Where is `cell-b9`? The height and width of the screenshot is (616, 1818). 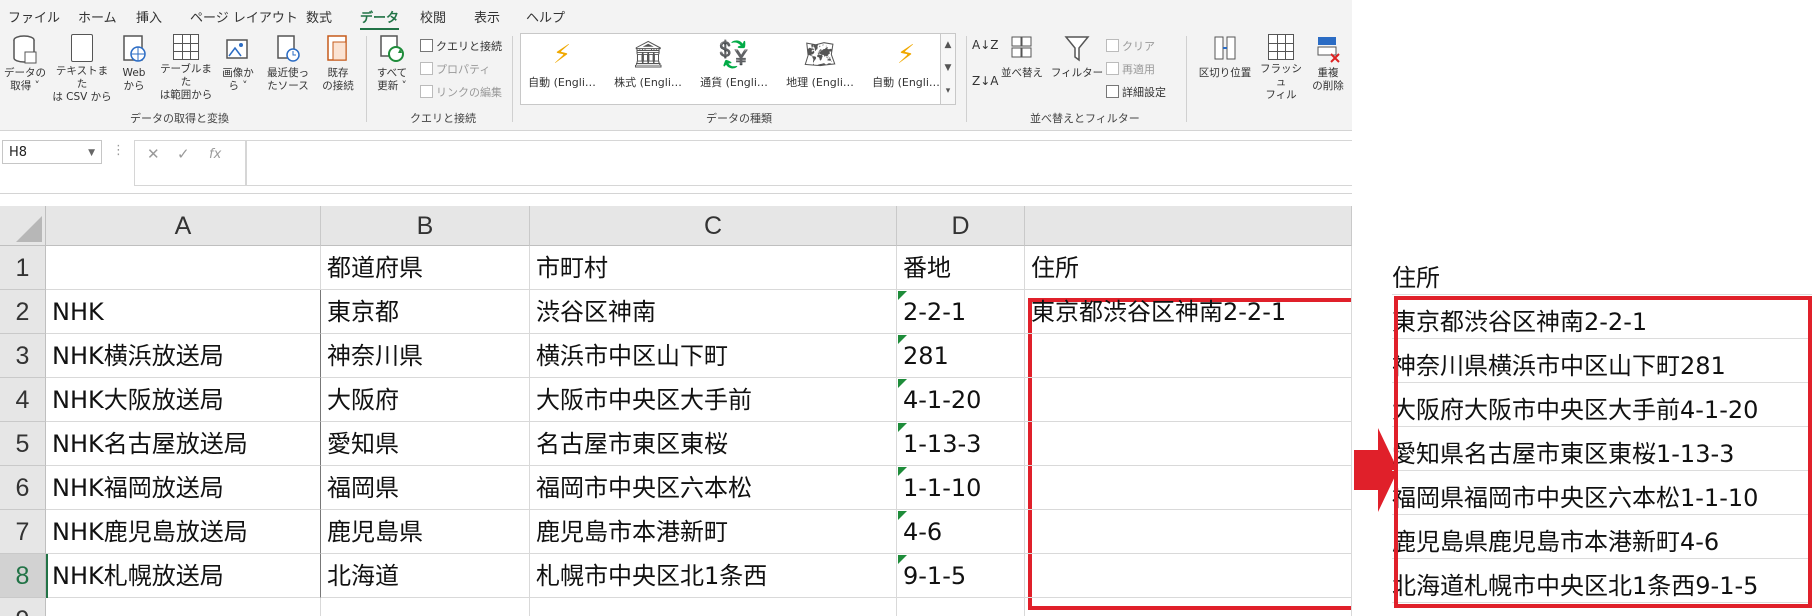 cell-b9 is located at coordinates (425, 607).